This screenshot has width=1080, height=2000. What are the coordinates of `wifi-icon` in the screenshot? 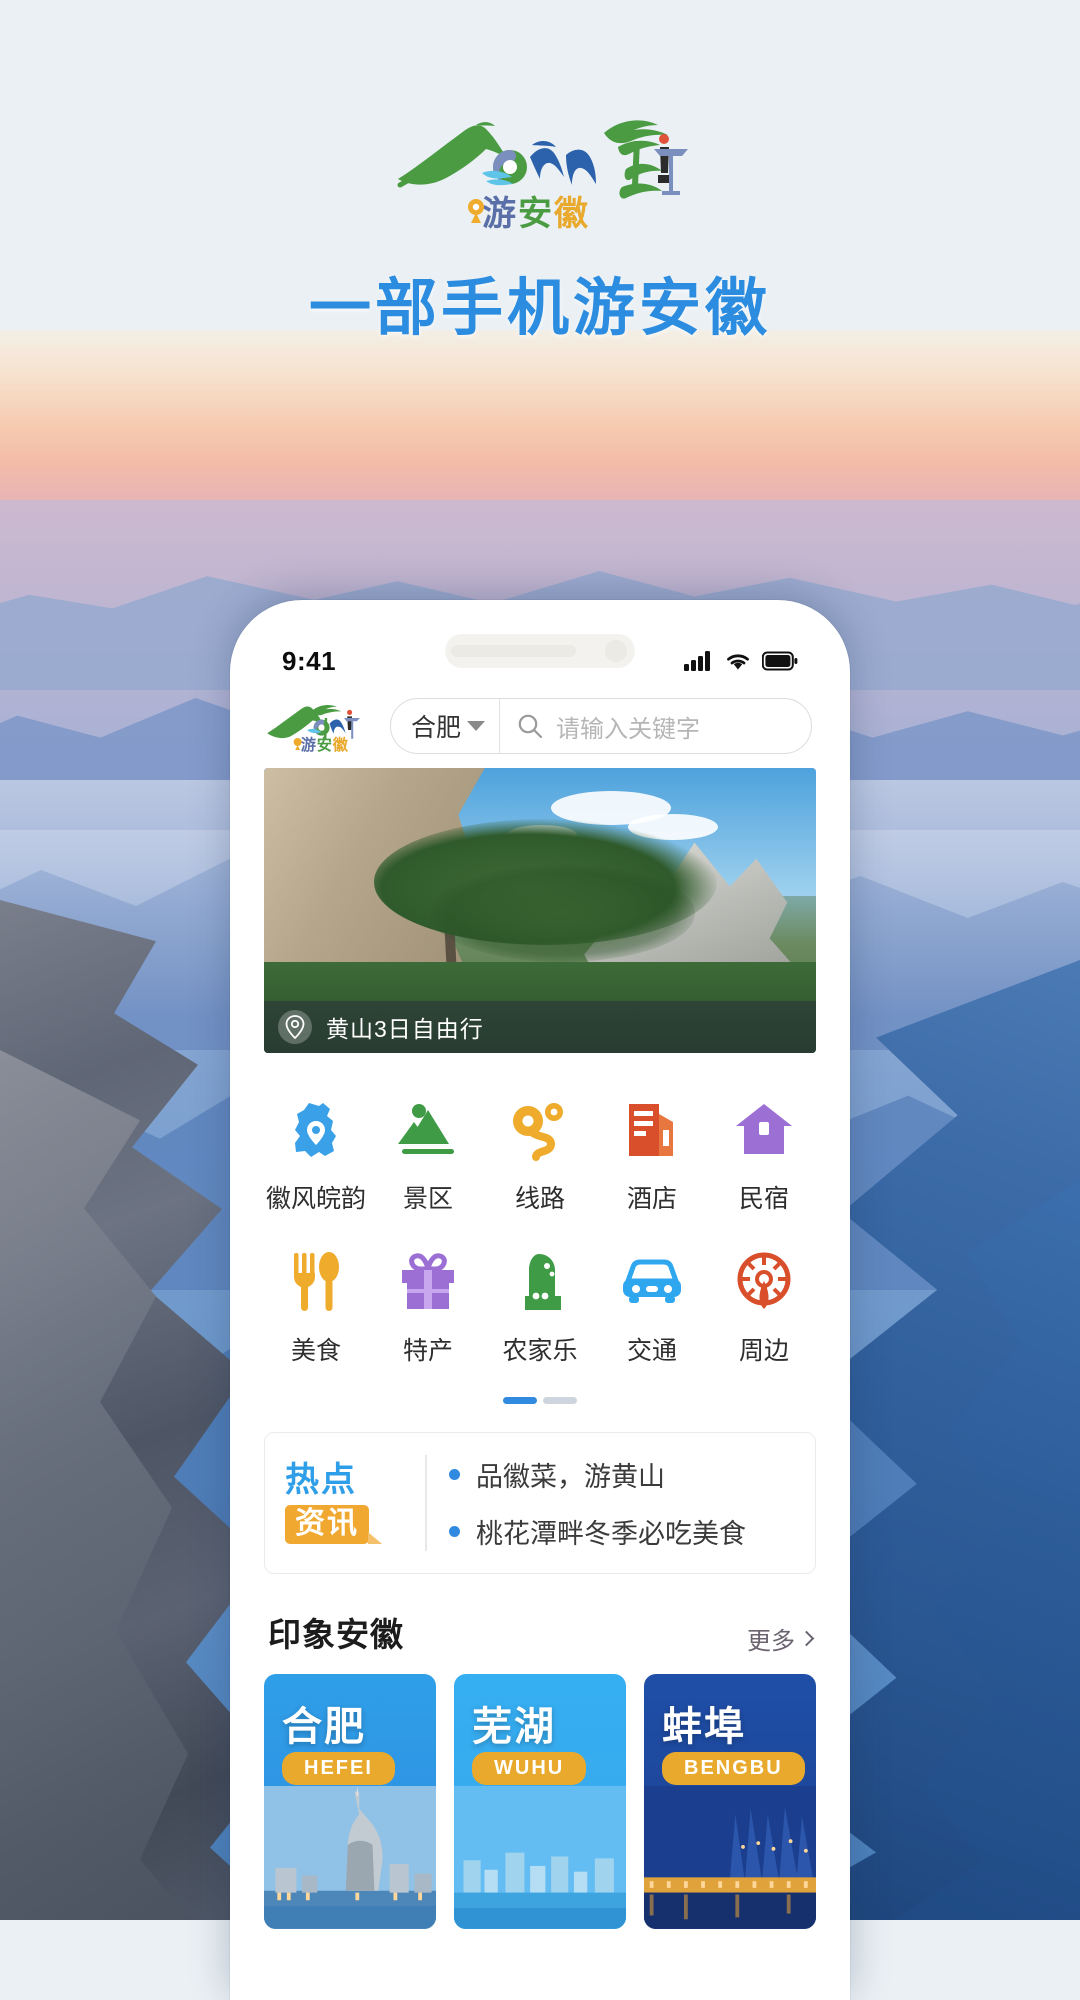 It's located at (738, 662).